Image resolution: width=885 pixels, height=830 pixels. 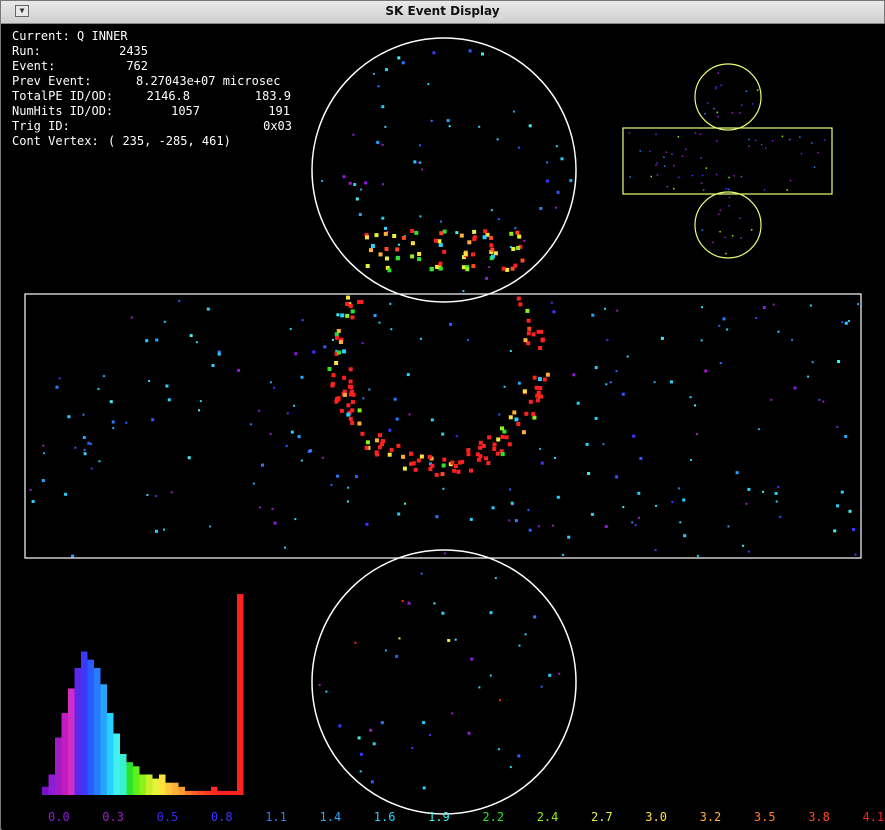 What do you see at coordinates (70, 36) in the screenshot?
I see `info-line-current: Current: Q INNER` at bounding box center [70, 36].